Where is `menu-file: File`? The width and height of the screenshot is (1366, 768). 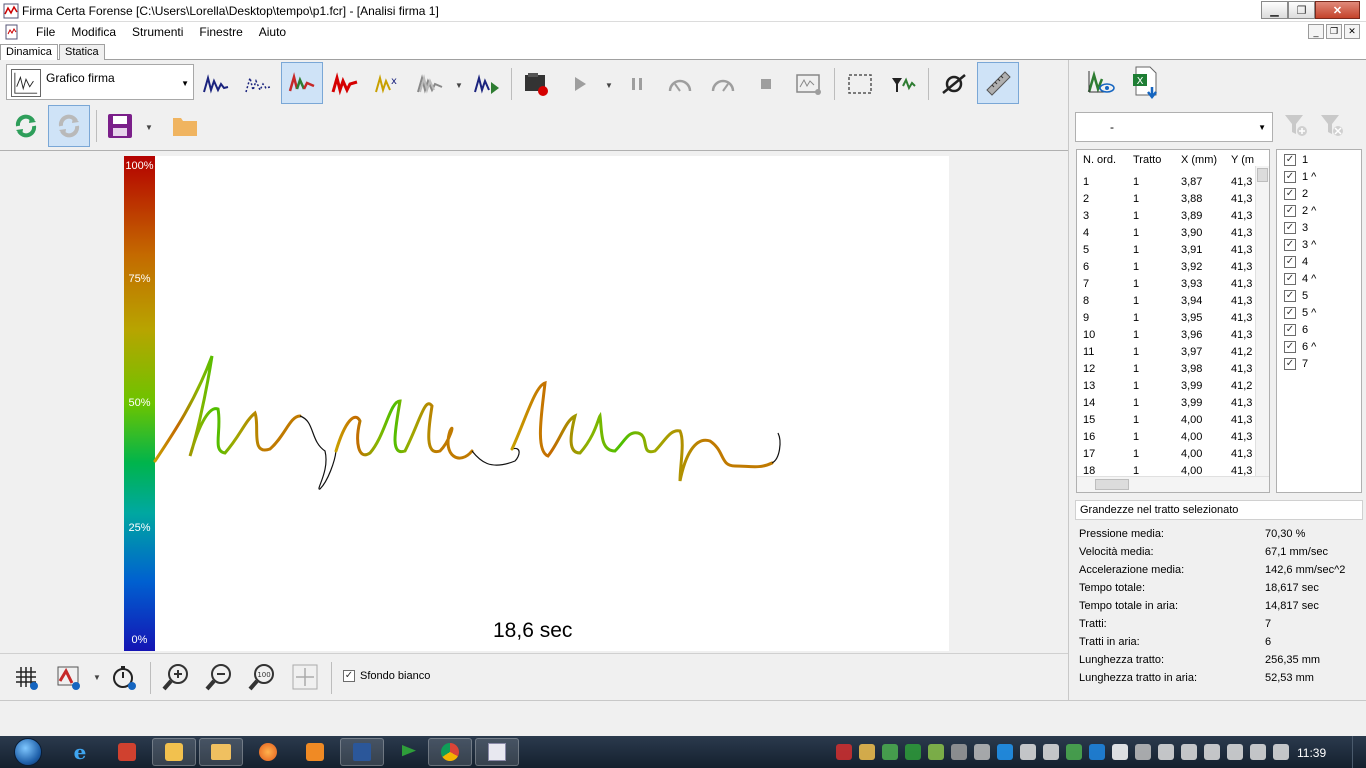
menu-file: File is located at coordinates (45, 32).